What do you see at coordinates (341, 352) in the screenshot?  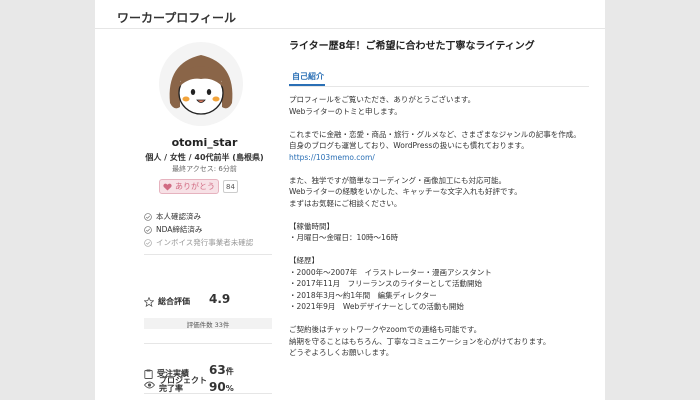 I see `intro-line: どうぞよろしくお願いします。` at bounding box center [341, 352].